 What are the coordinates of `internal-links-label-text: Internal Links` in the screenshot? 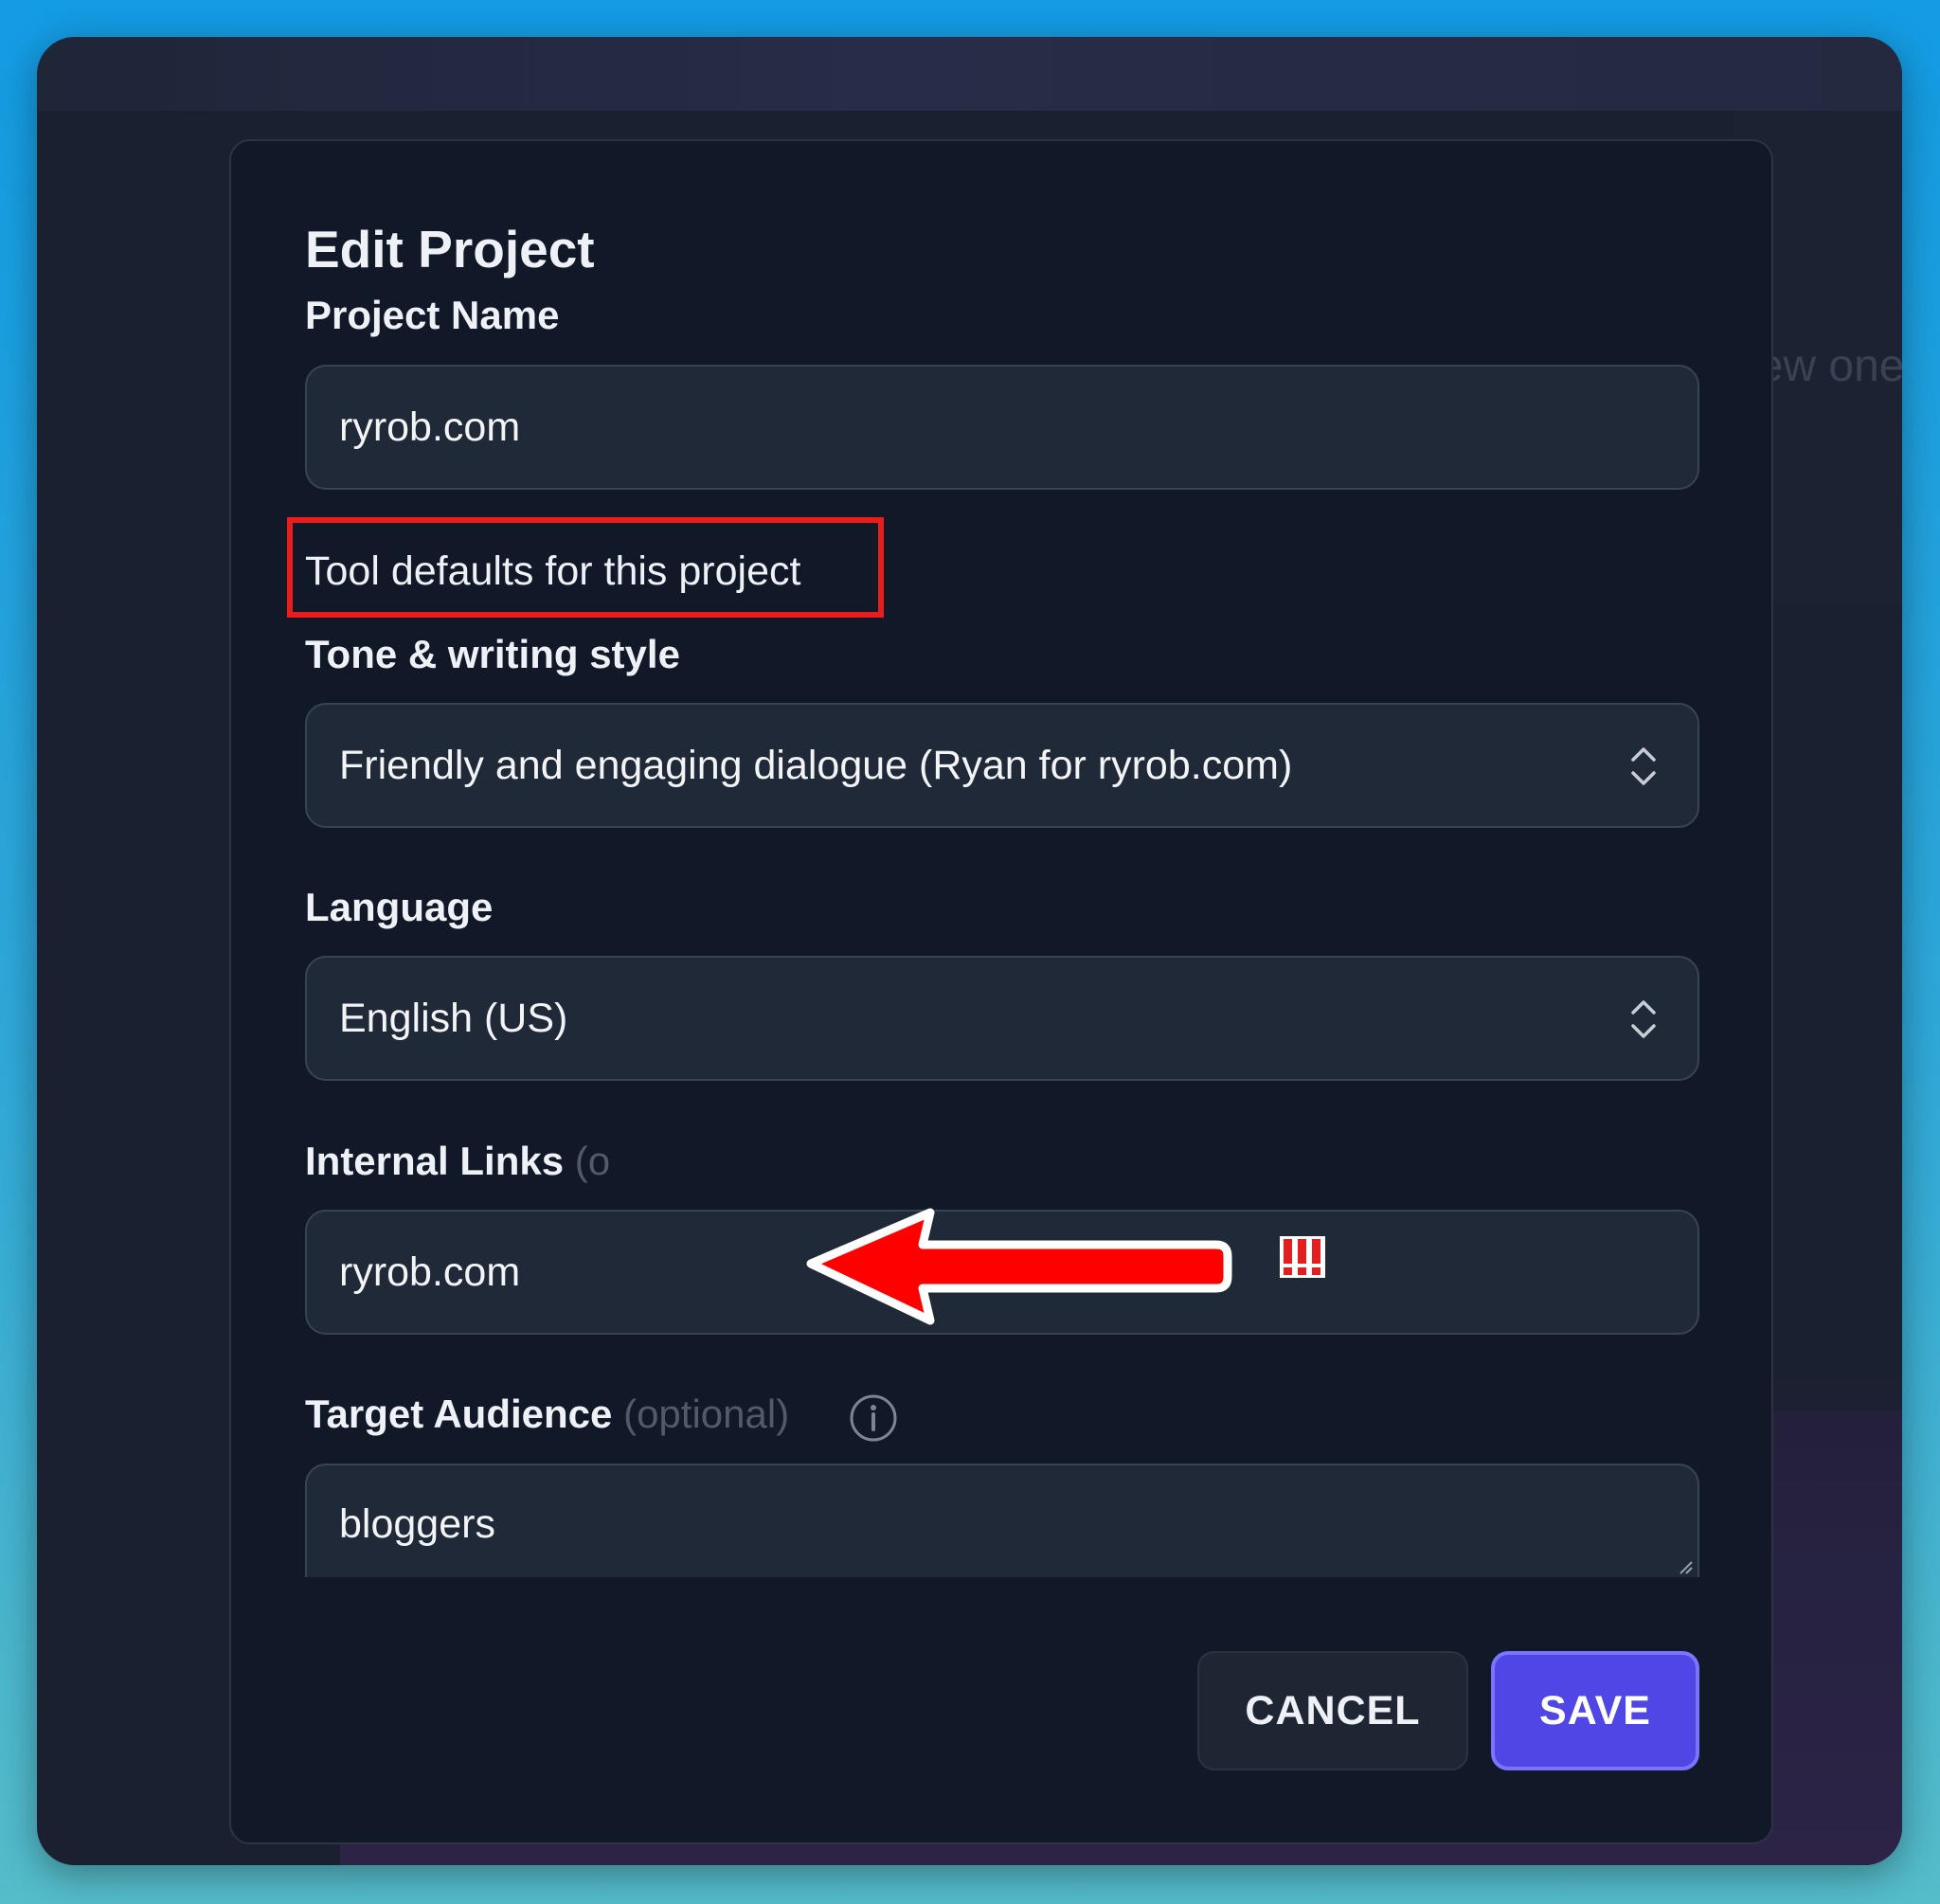 It's located at (435, 1161).